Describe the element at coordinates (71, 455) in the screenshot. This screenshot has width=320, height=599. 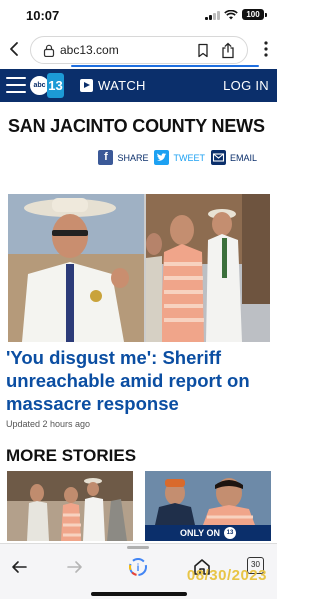
I see `more-stories-title: MORE STORIES` at that location.